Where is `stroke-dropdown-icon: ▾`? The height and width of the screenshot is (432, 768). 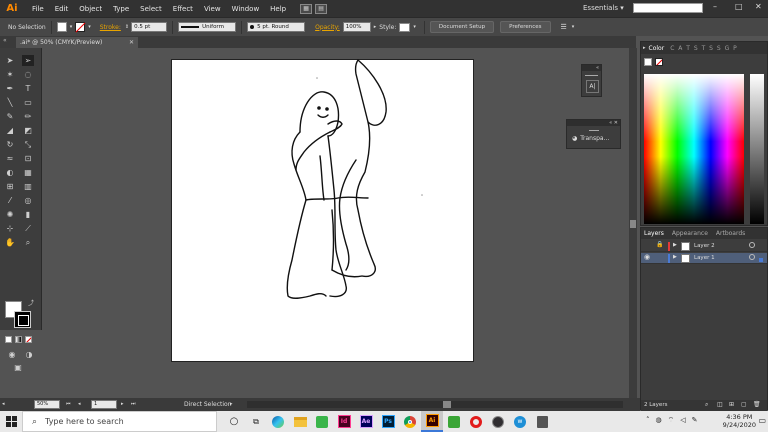
stroke-dropdown-icon: ▾ is located at coordinates (89, 27).